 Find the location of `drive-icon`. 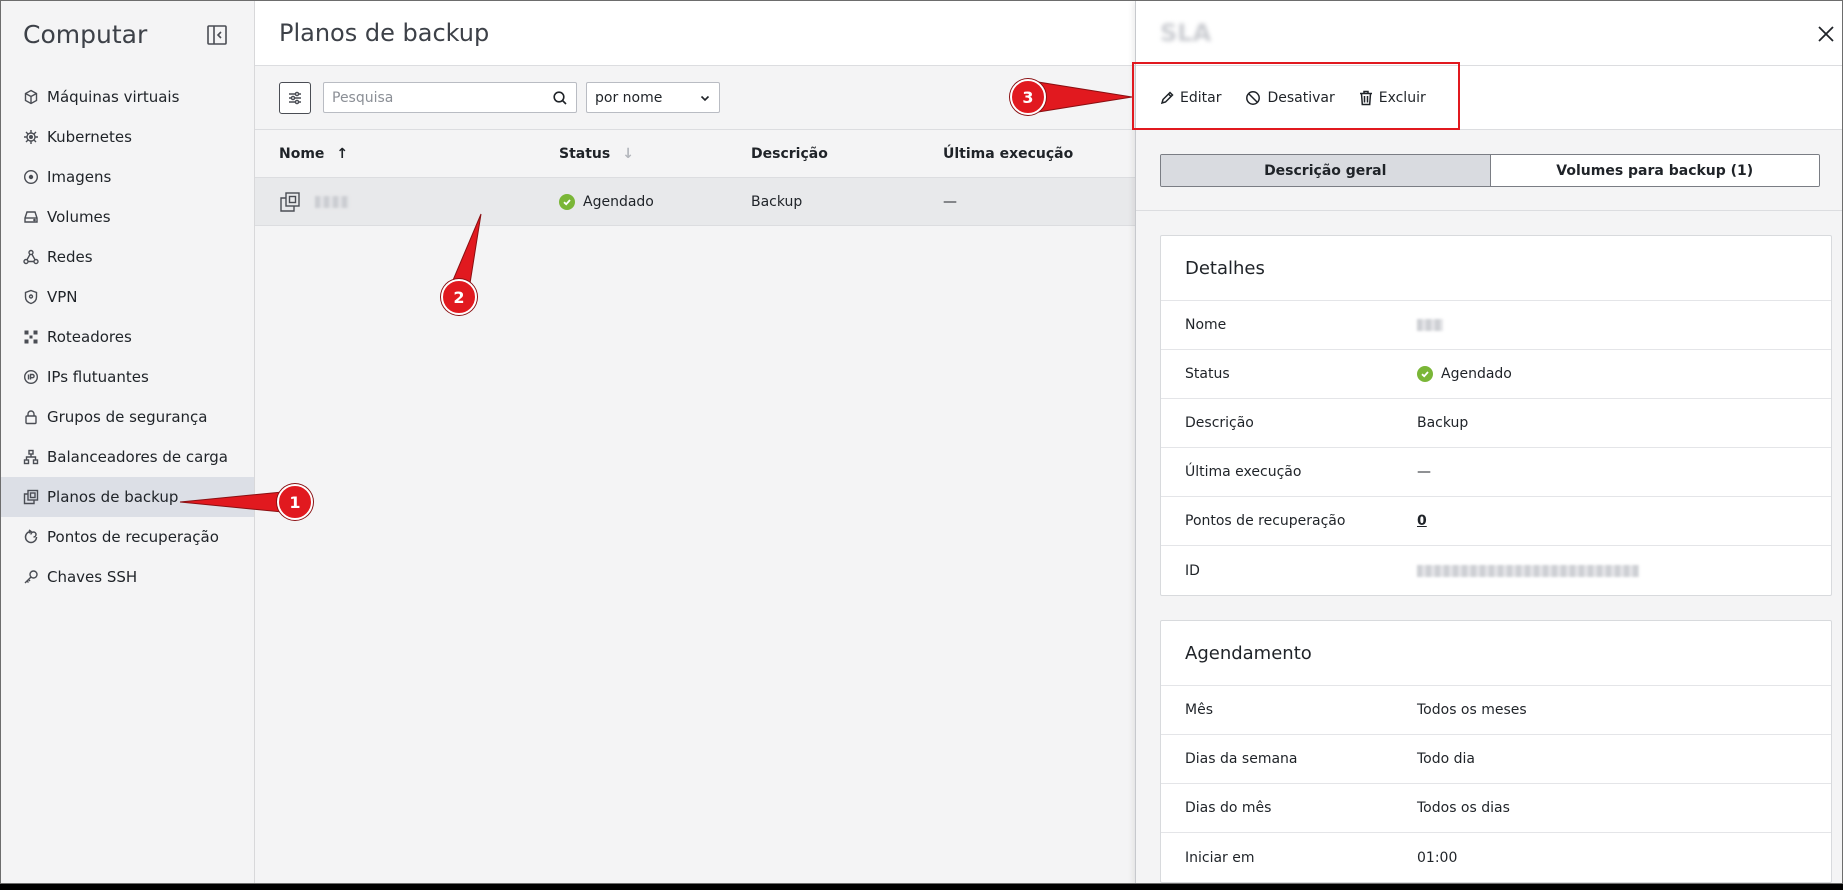

drive-icon is located at coordinates (31, 217).